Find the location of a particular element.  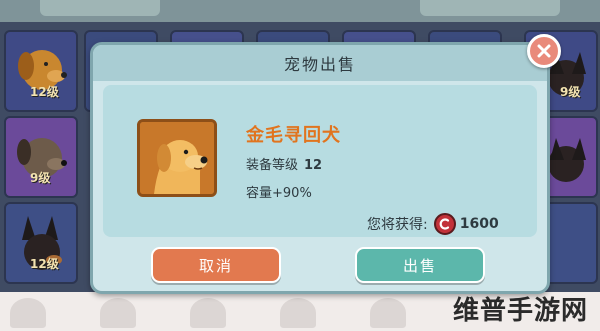

capacity-row: 容量+90% is located at coordinates (279, 191).